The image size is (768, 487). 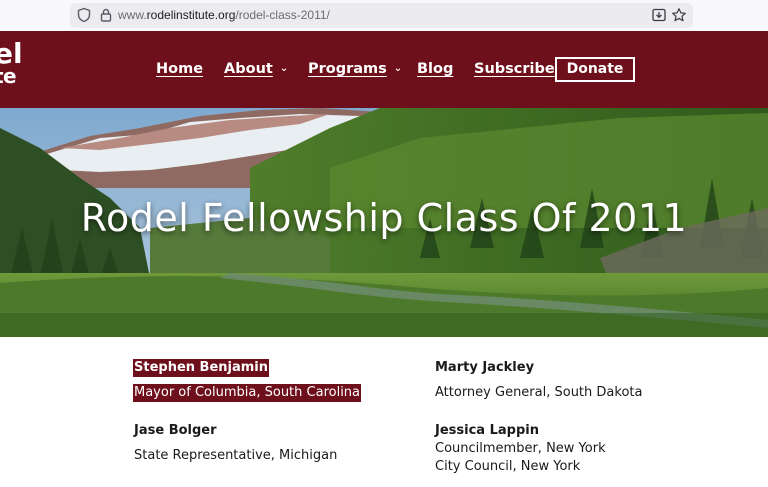 I want to click on lock-icon, so click(x=106, y=15).